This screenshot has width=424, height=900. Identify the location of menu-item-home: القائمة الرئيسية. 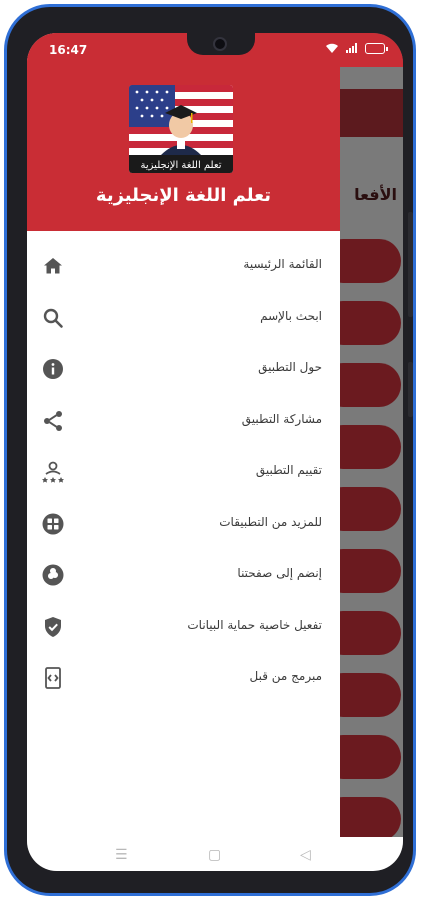
(183, 267).